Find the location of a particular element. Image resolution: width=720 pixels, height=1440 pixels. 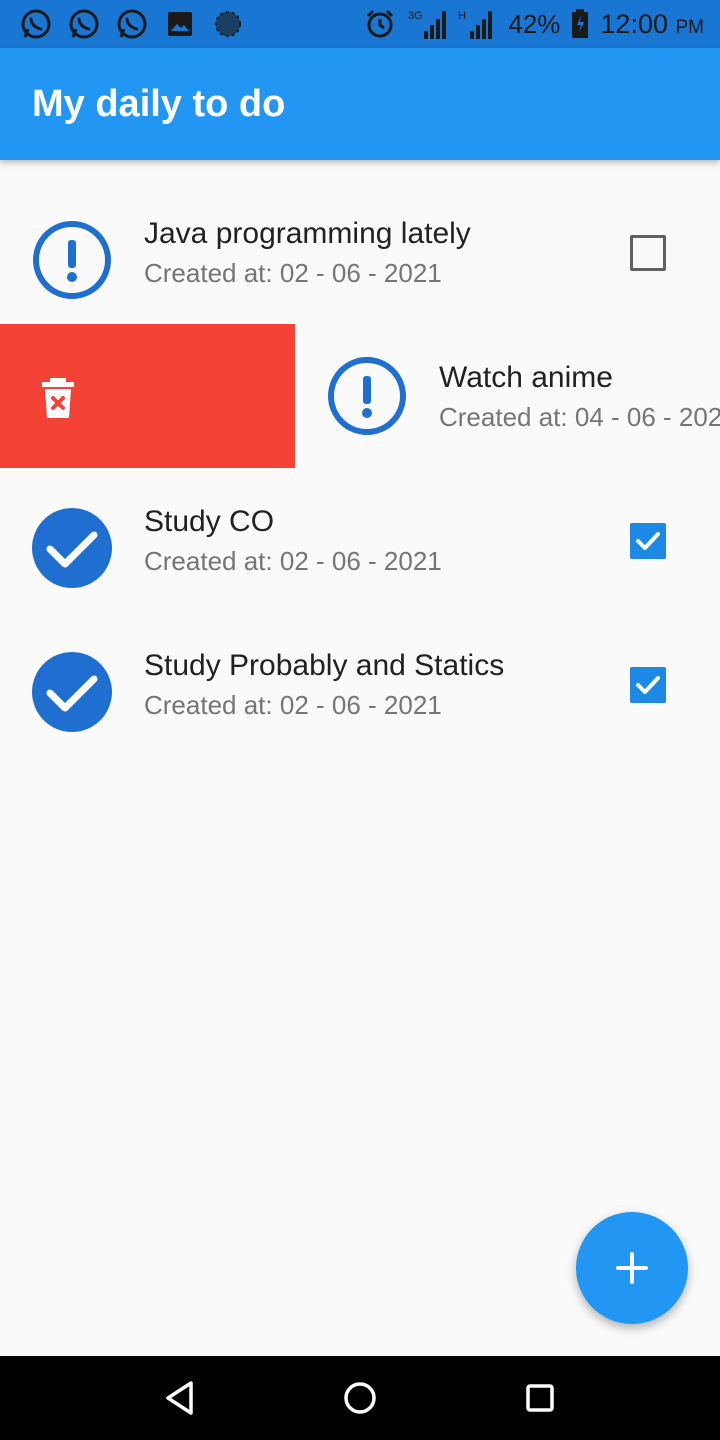

list-item: Study CO Created at: 02 - 06 - 2021 is located at coordinates (360, 540).